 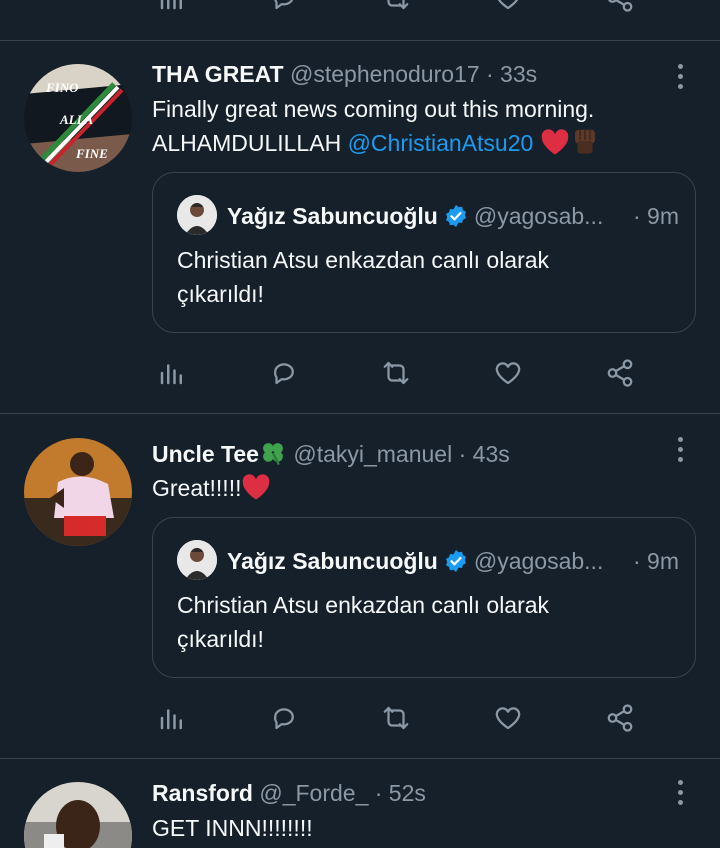 I want to click on tweet-header: Ransford @_Forde_ · 52s, so click(x=289, y=793).